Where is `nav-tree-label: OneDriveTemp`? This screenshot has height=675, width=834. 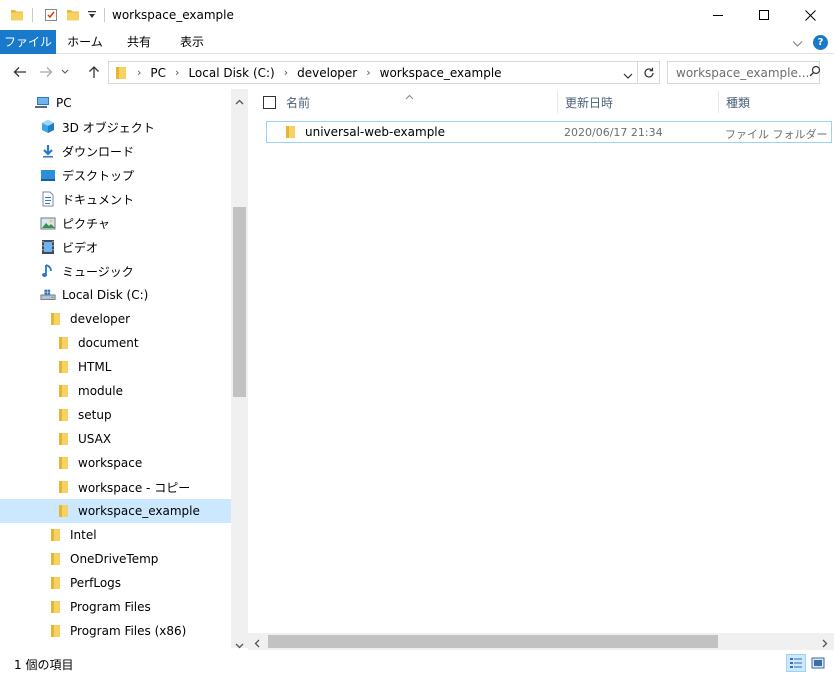 nav-tree-label: OneDriveTemp is located at coordinates (114, 559).